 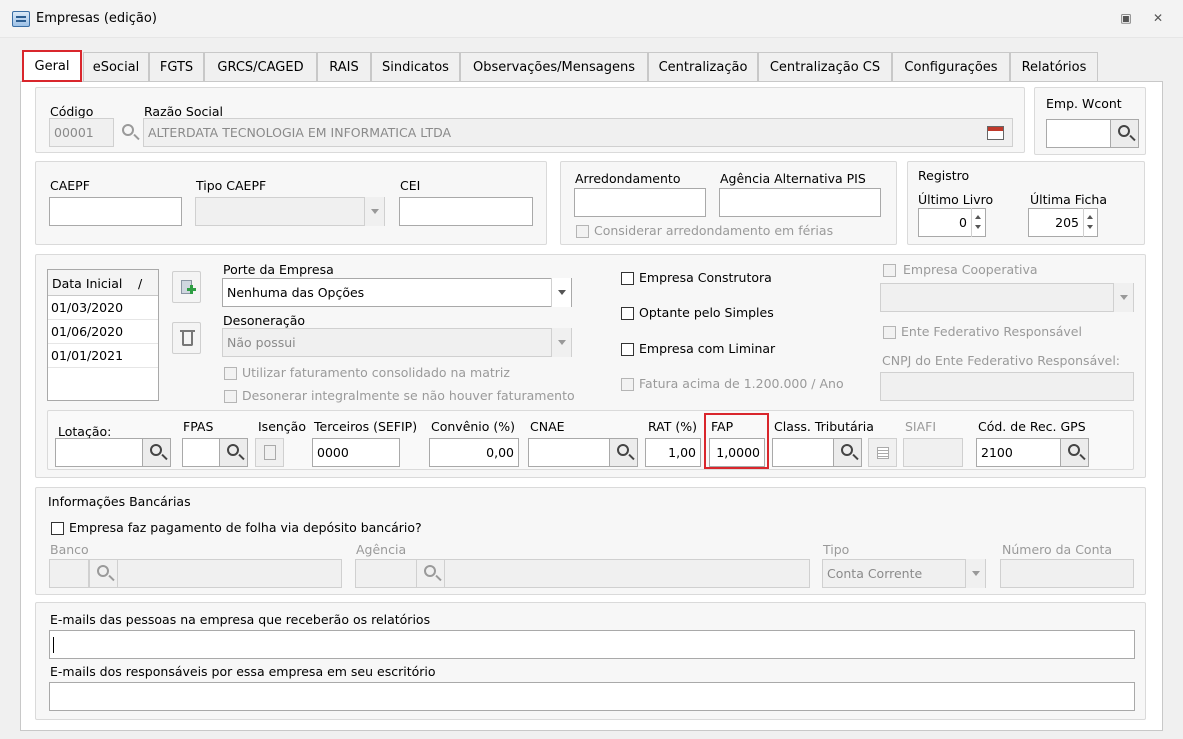 What do you see at coordinates (640, 202) in the screenshot?
I see `arredondamento-input` at bounding box center [640, 202].